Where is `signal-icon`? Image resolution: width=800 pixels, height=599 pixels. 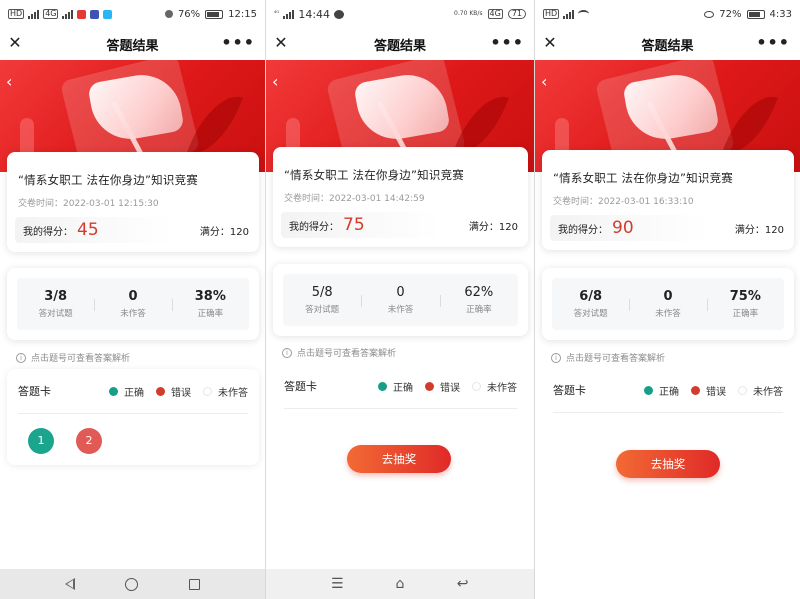
signal-icon is located at coordinates (569, 14).